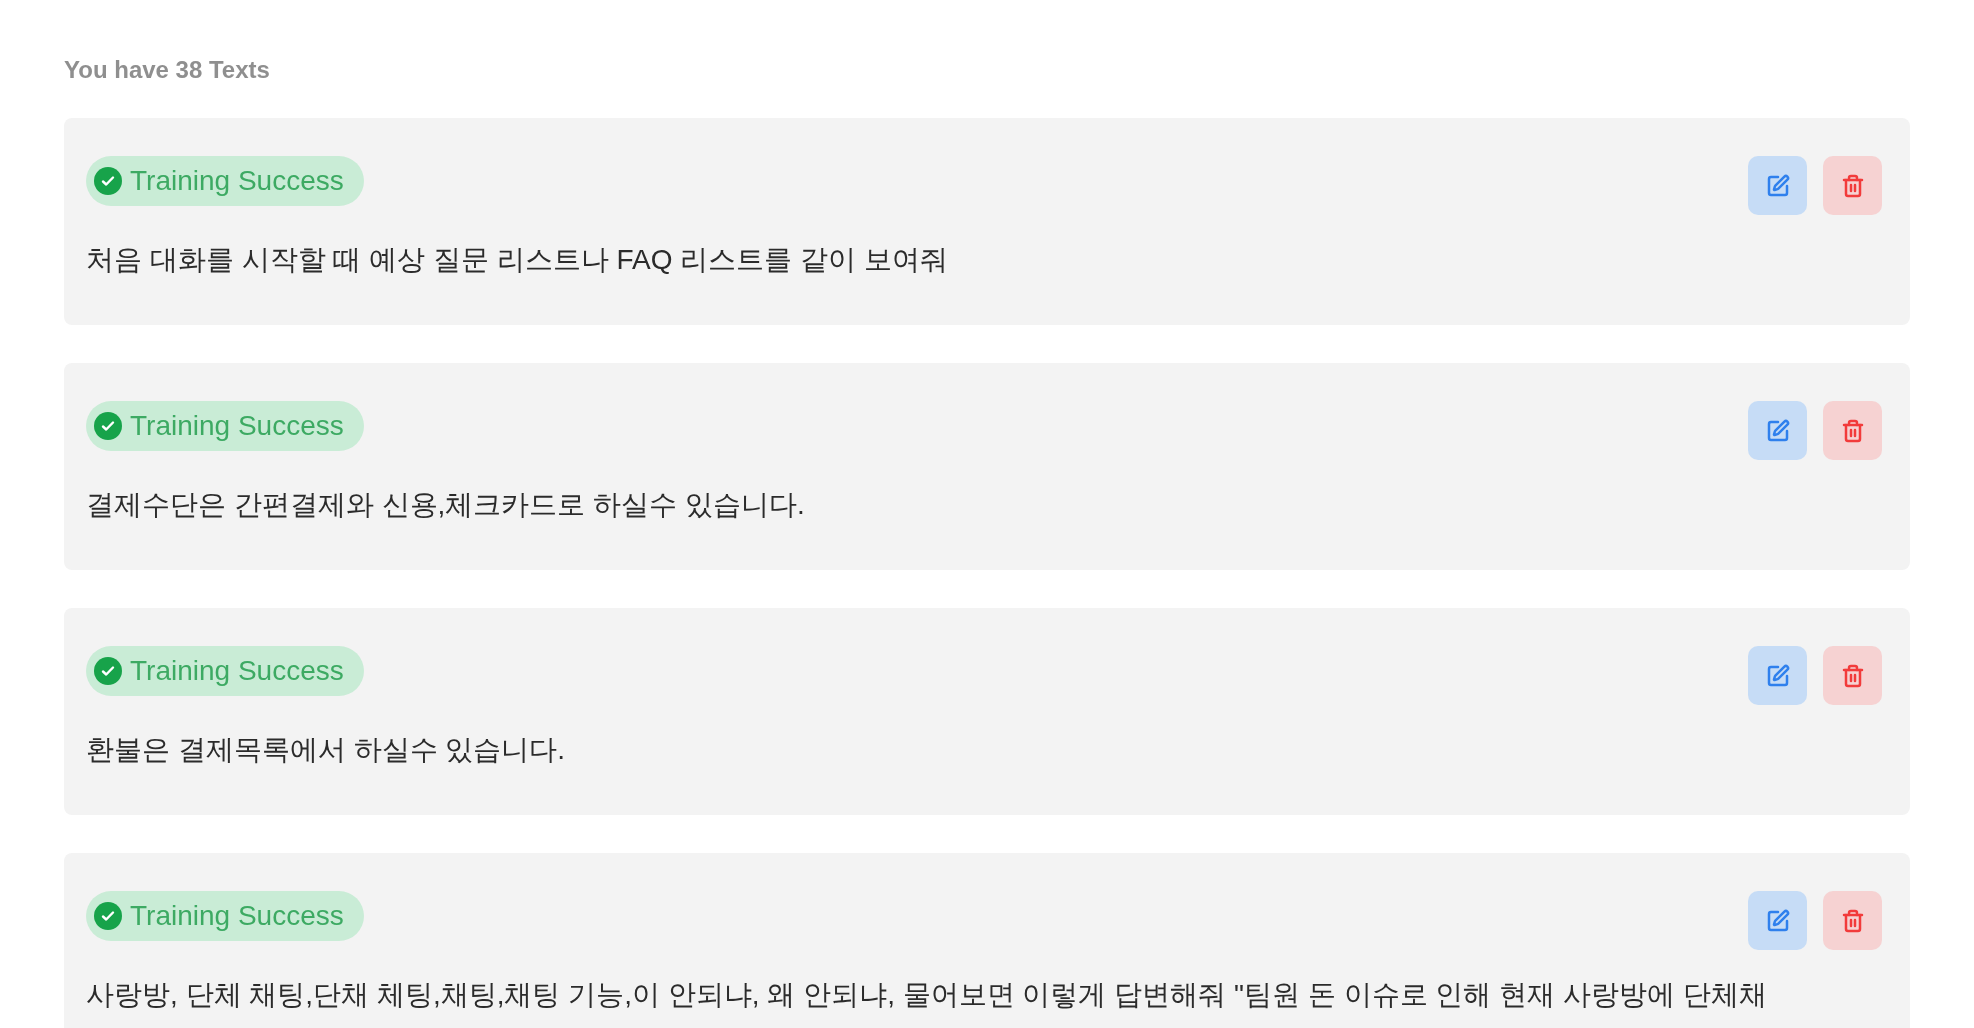  What do you see at coordinates (167, 70) in the screenshot?
I see `text-count-heading: You have 38 Texts` at bounding box center [167, 70].